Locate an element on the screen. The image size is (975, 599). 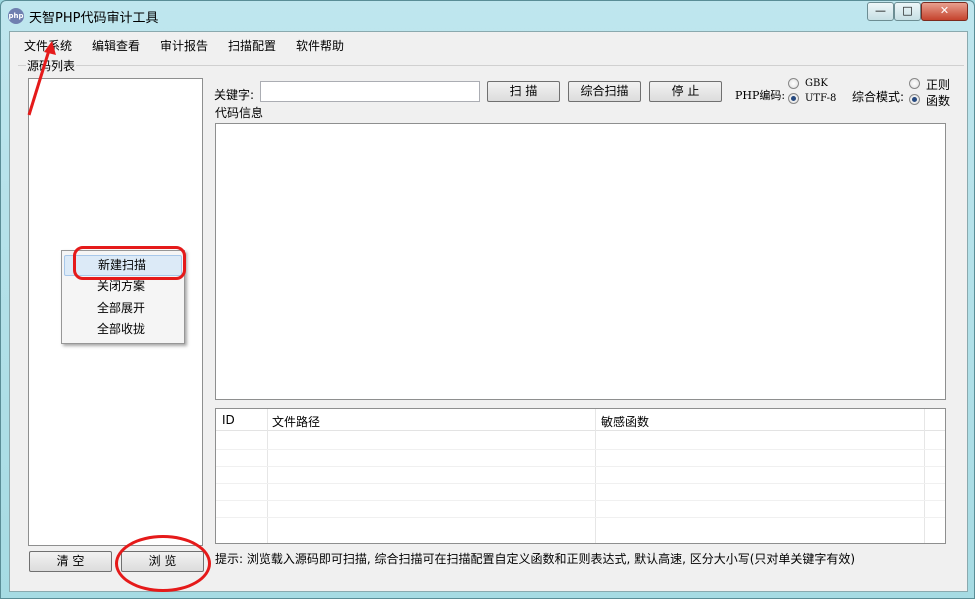
scan-button: 扫 描 is located at coordinates (523, 91).